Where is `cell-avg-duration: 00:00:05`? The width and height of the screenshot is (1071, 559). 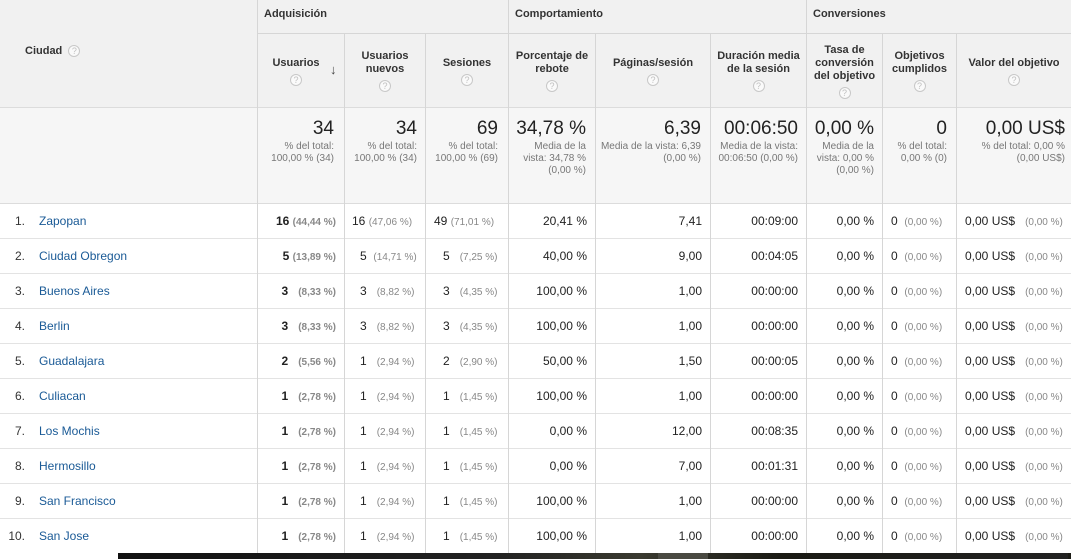 cell-avg-duration: 00:00:05 is located at coordinates (774, 361).